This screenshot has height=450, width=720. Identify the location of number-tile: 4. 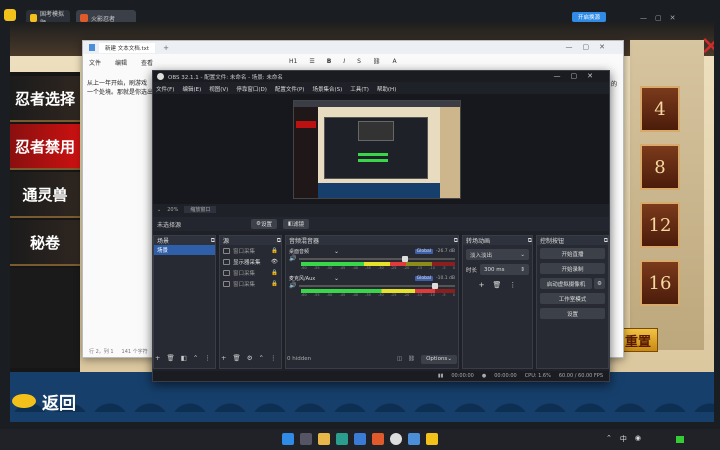
(660, 109).